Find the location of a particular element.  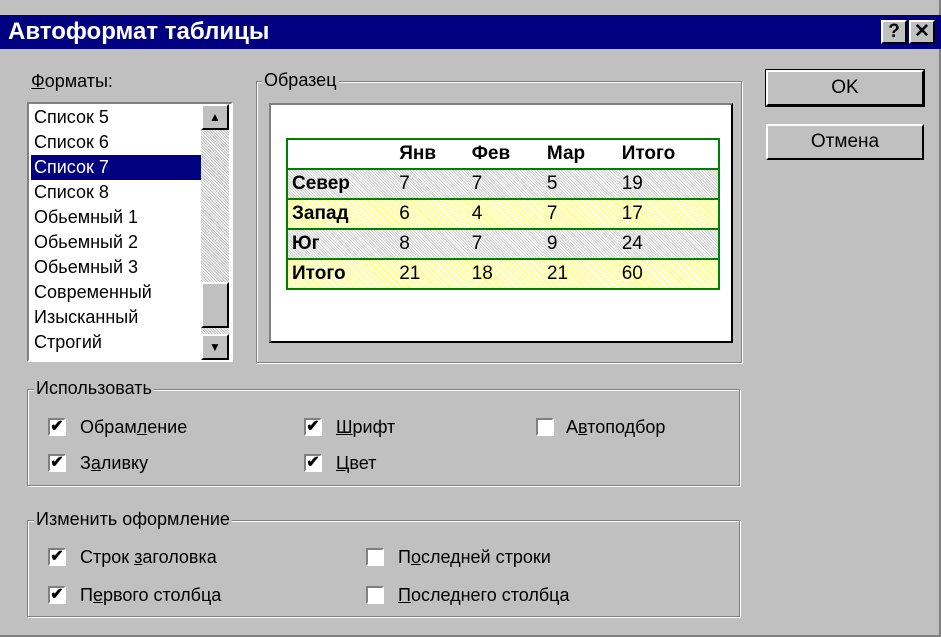

fill-checkbox: ✔ is located at coordinates (57, 463).